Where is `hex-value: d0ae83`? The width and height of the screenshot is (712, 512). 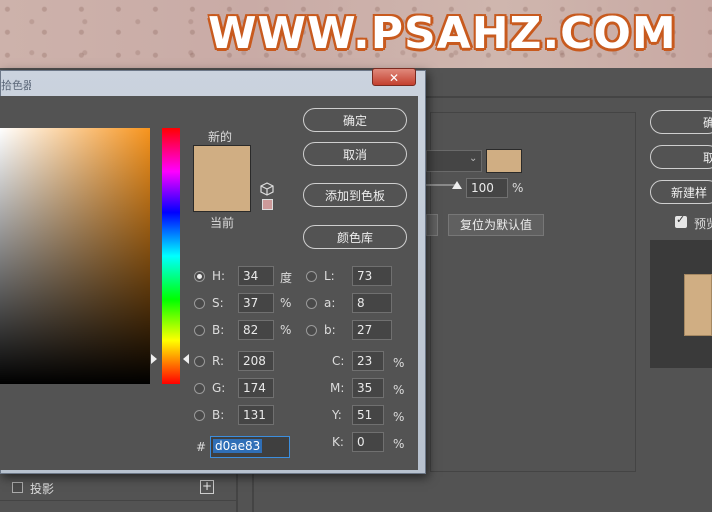 hex-value: d0ae83 is located at coordinates (238, 446).